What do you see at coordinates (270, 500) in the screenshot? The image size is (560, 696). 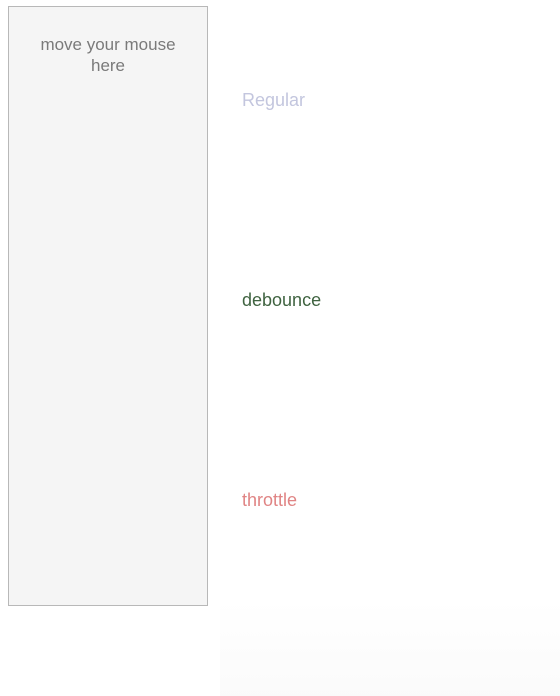 I see `throttle-track-label: throttle` at bounding box center [270, 500].